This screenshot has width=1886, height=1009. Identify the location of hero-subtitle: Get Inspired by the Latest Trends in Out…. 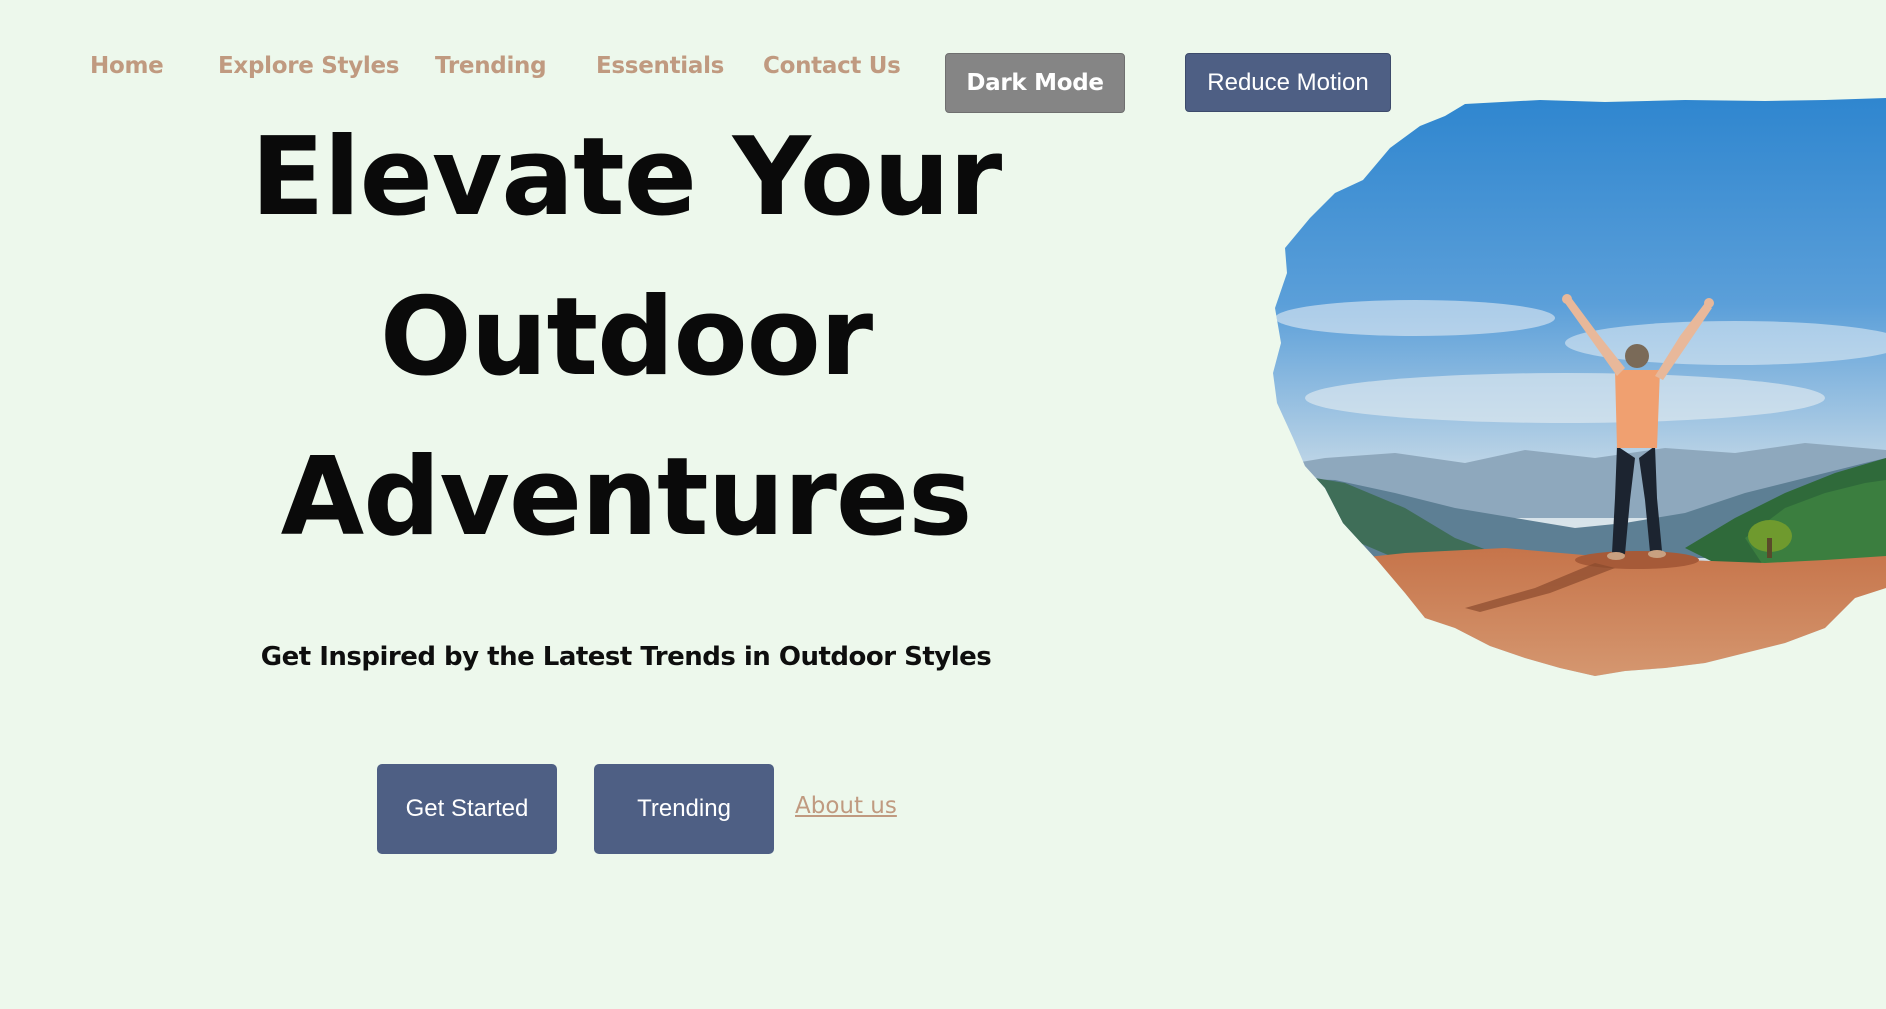
(626, 657).